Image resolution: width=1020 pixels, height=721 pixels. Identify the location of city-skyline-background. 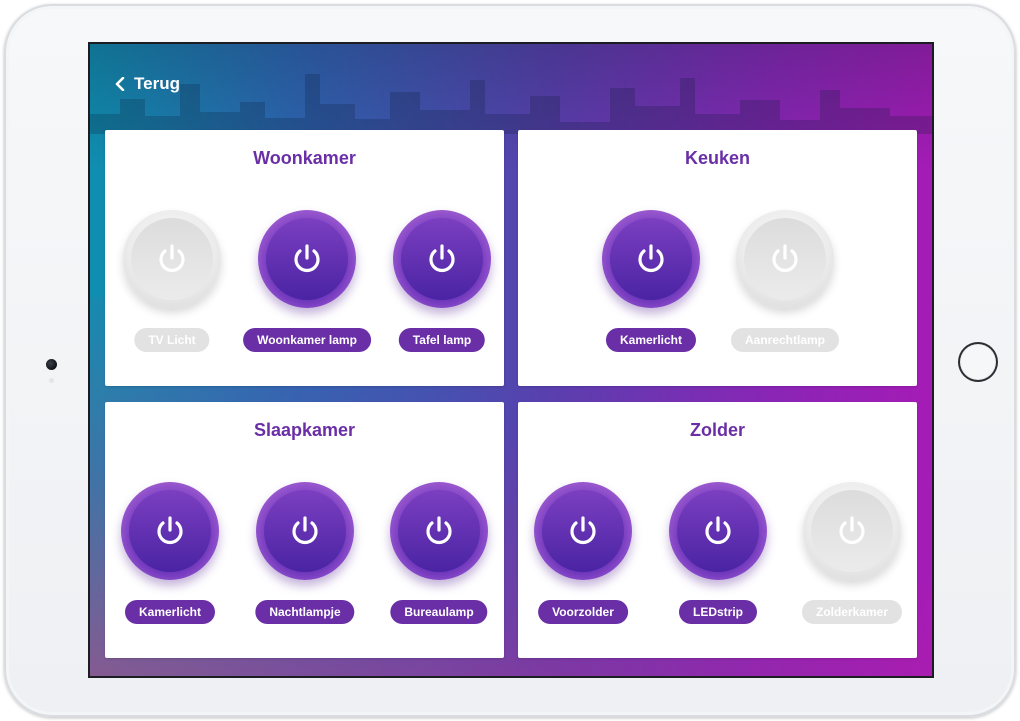
(511, 104).